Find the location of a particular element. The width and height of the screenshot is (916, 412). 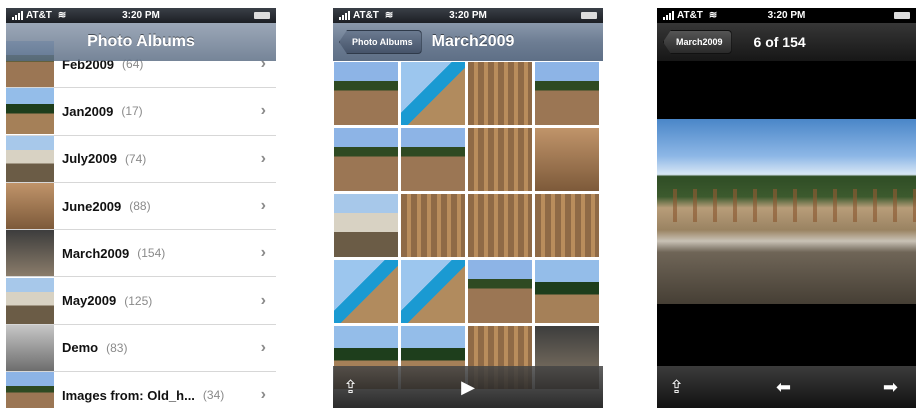

viewer-toolbar: ⇪ ⬅ ➡ is located at coordinates (786, 387).